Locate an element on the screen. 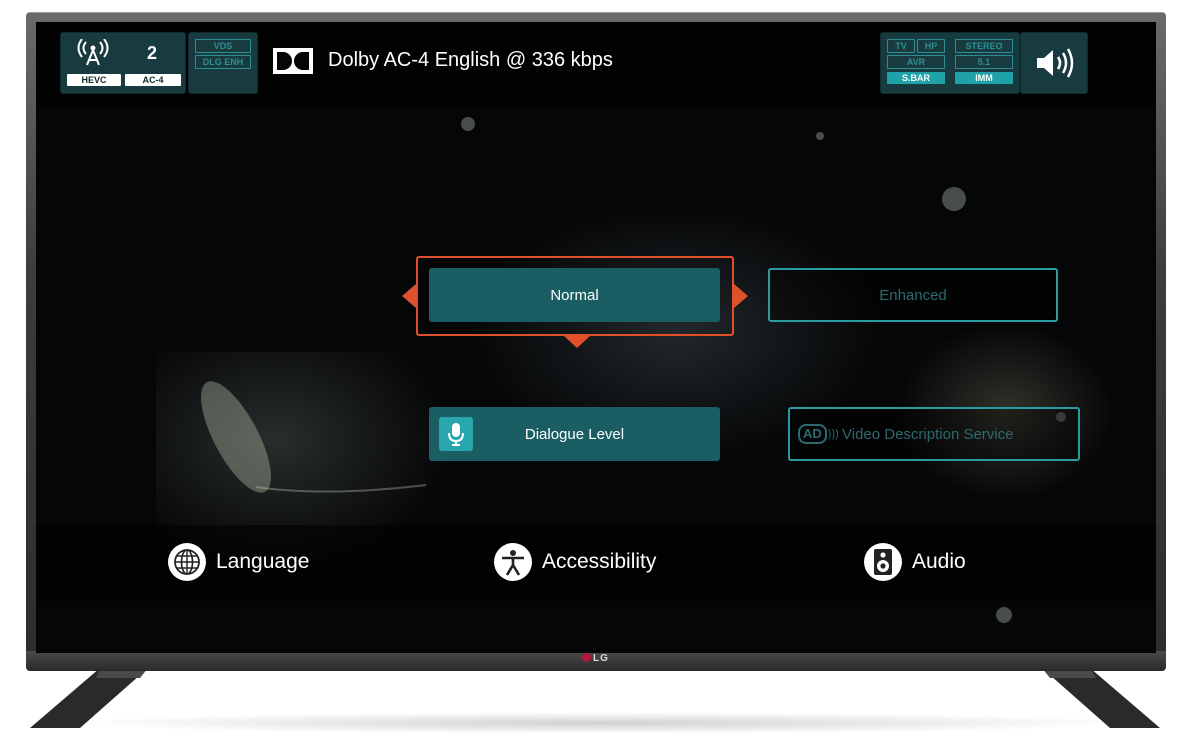 Image resolution: width=1194 pixels, height=747 pixels. output-avr-badge: AVR is located at coordinates (916, 62).